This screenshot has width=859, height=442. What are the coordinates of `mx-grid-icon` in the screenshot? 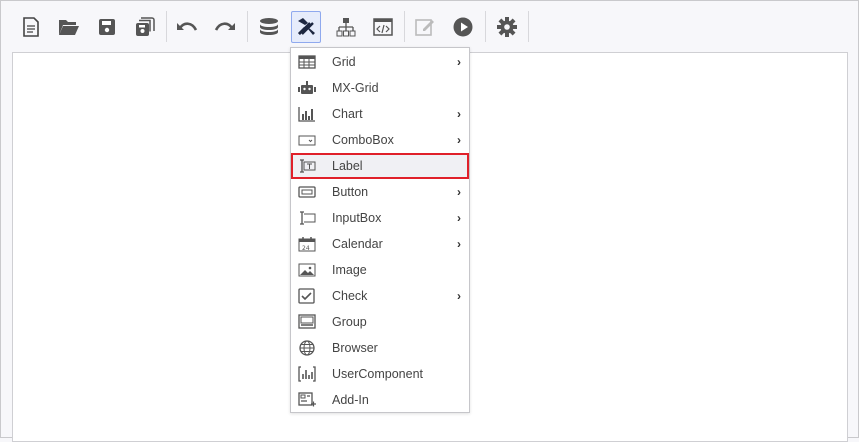 It's located at (307, 88).